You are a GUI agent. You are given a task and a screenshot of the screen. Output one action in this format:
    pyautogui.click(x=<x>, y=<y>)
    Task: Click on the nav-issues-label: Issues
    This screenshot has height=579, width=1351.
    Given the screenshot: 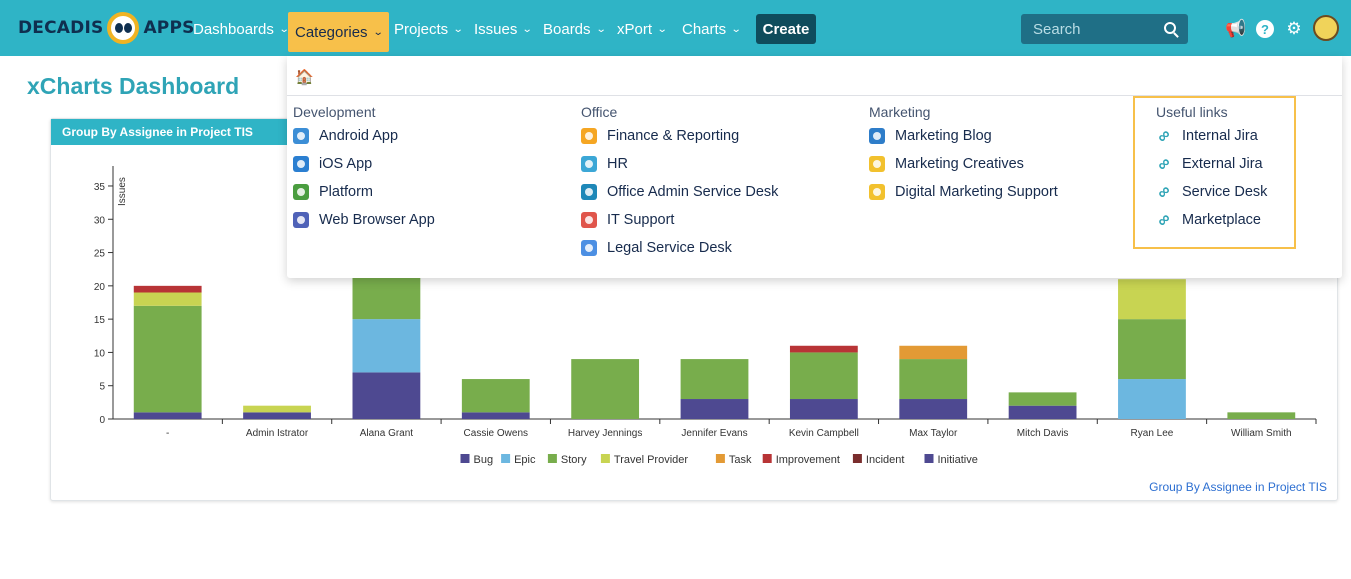 What is the action you would take?
    pyautogui.click(x=496, y=29)
    